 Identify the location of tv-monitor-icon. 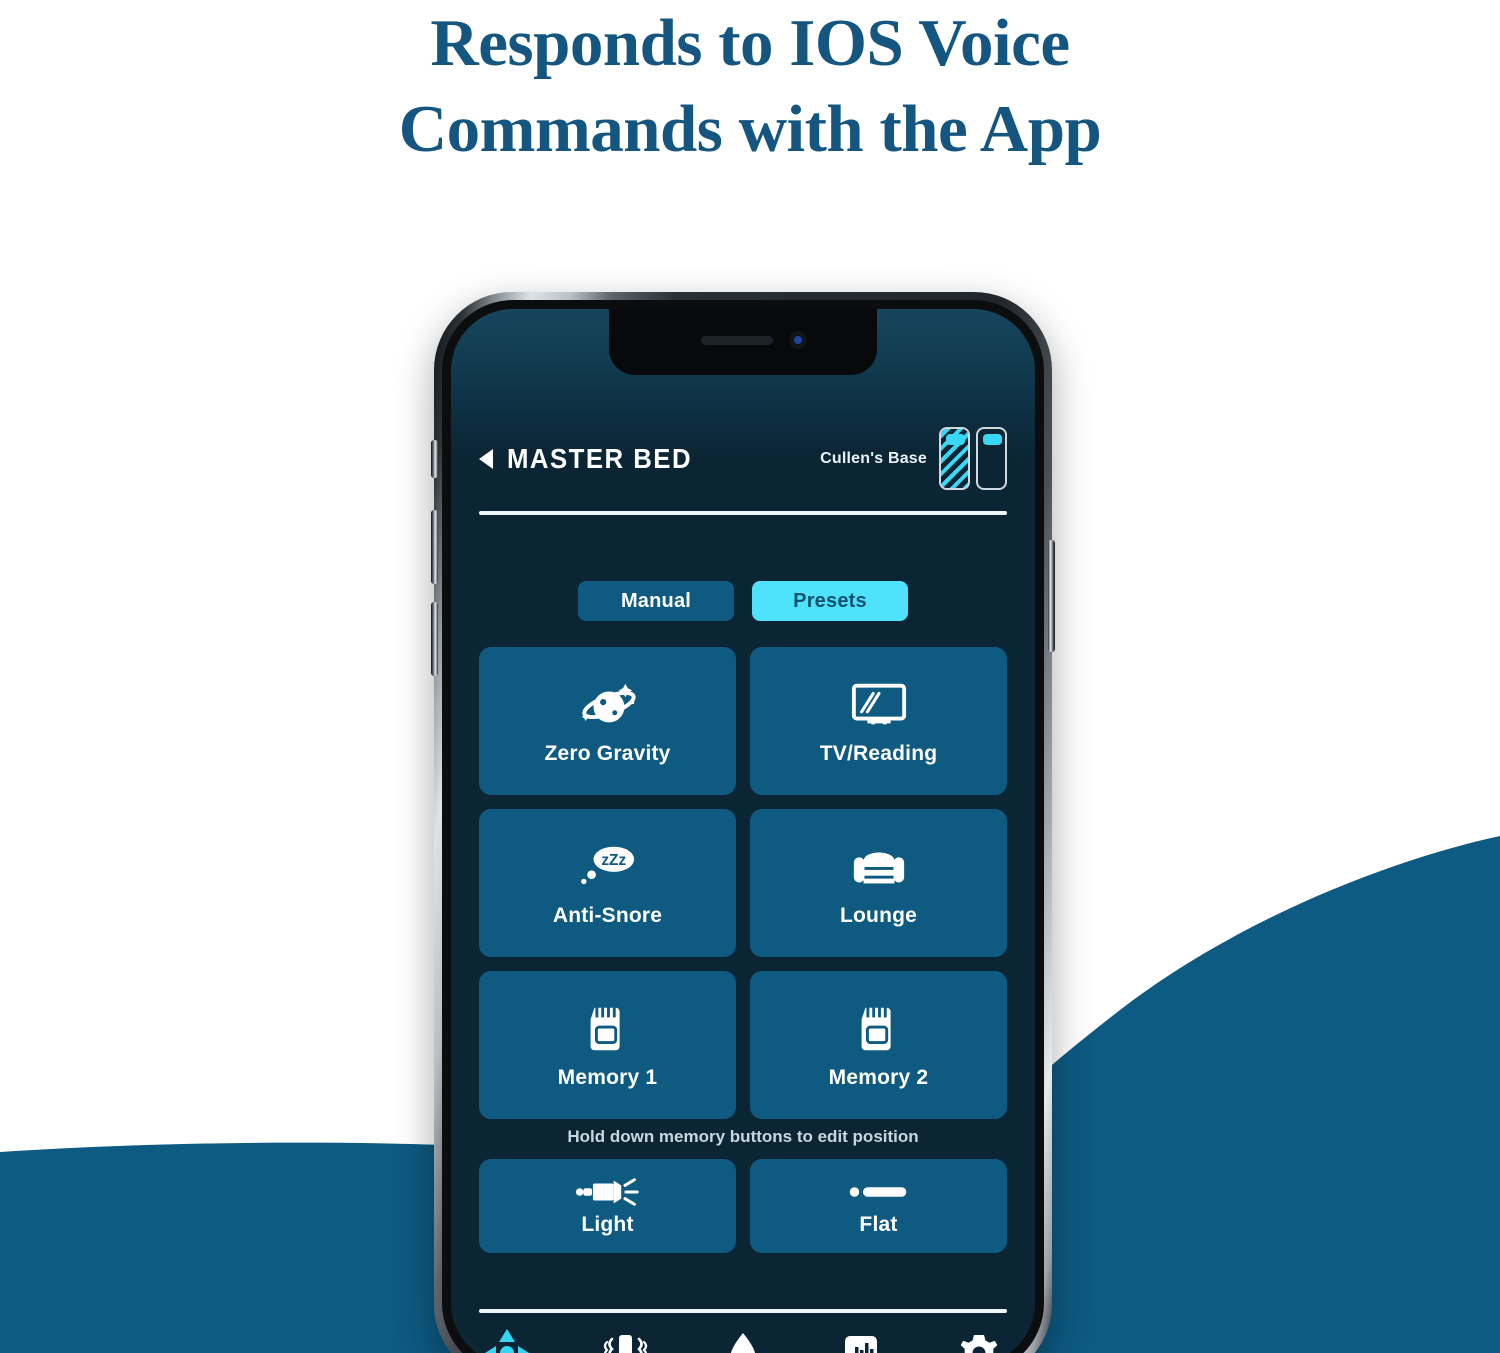
(879, 705).